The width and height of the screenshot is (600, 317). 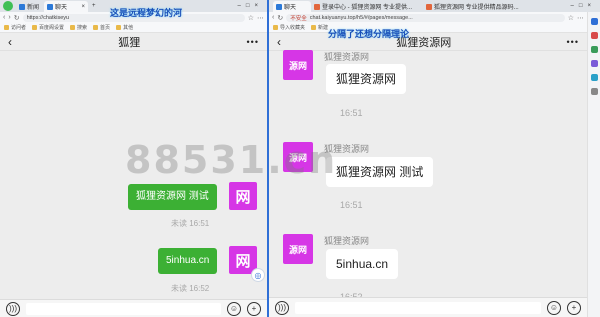 I want to click on right-chat-header: ‹ 狐狸资源网 •••, so click(x=428, y=42).